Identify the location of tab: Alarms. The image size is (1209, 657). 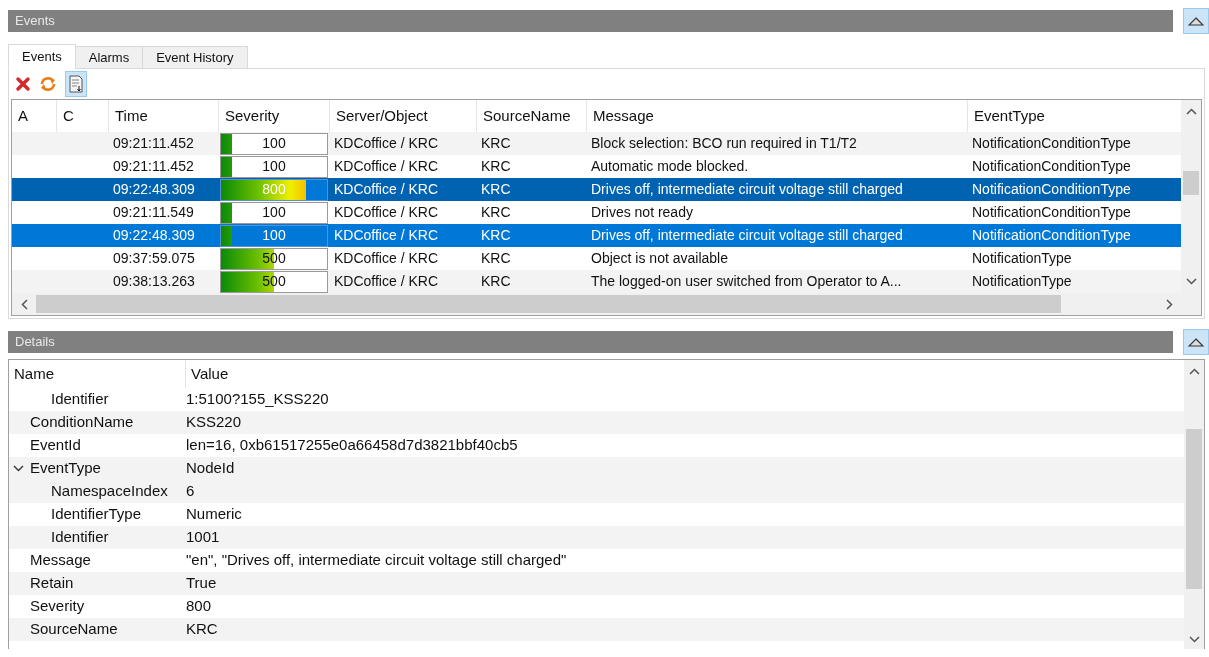
(109, 57).